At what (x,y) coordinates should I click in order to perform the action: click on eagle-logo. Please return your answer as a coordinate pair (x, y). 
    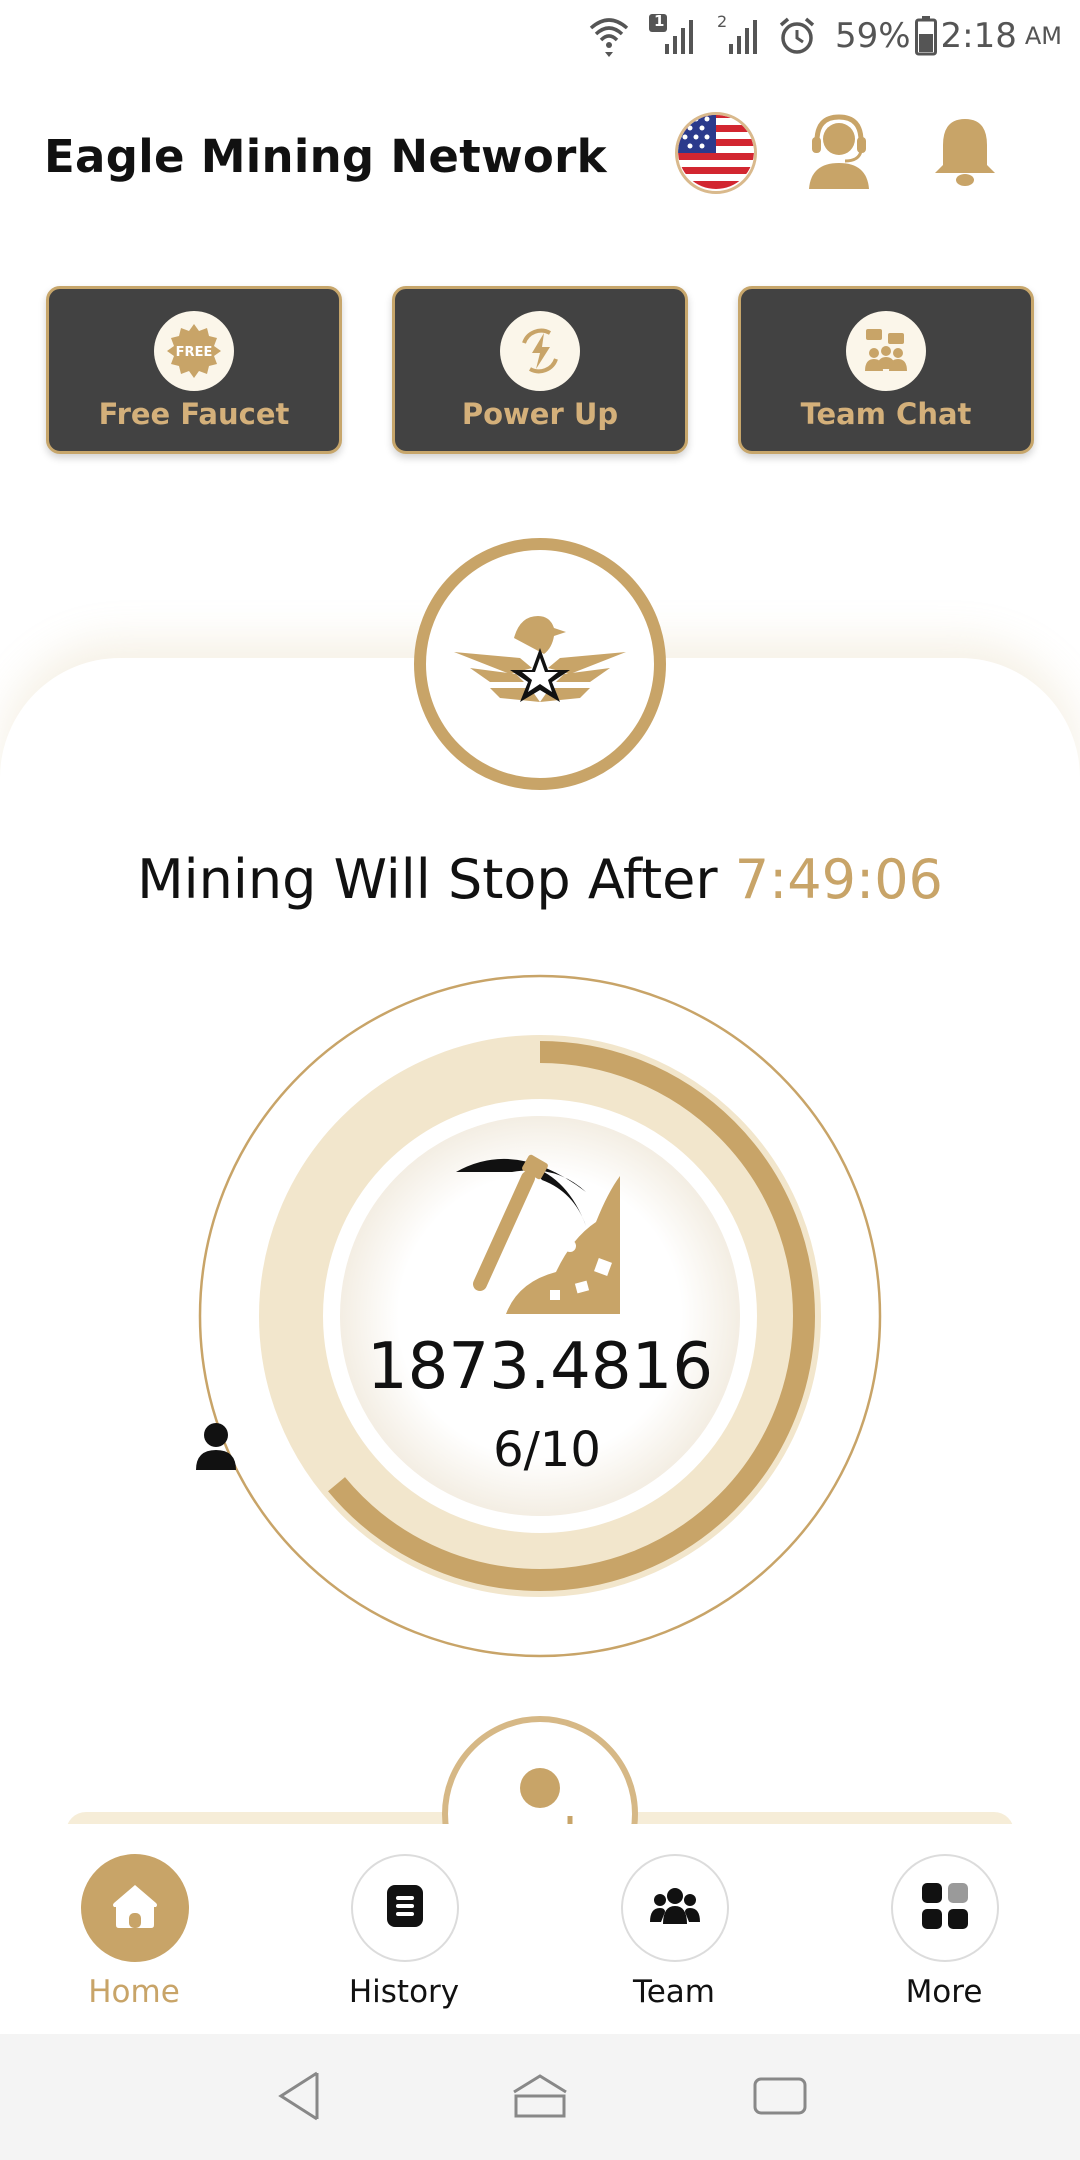
    Looking at the image, I should click on (540, 664).